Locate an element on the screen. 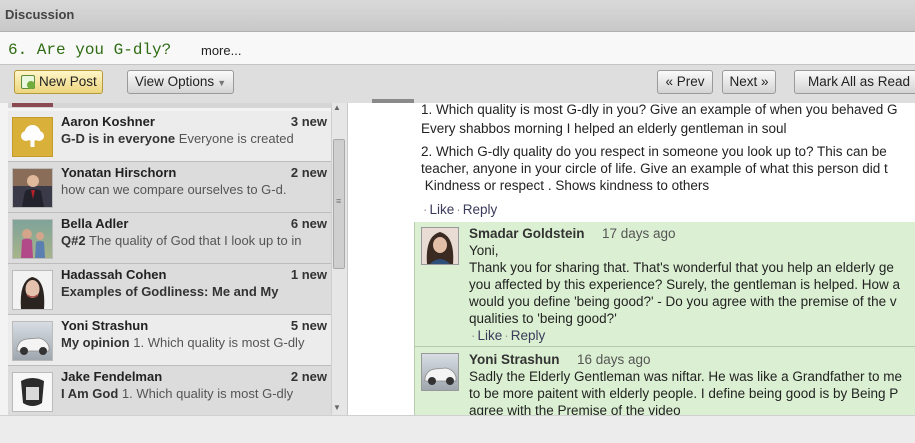  thread-title: Q#2 is located at coordinates (73, 240).